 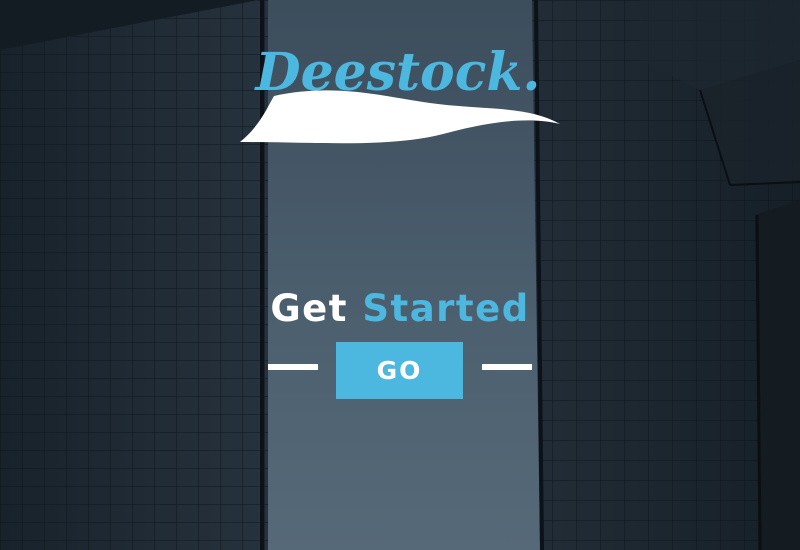 I want to click on go-button: GO, so click(x=399, y=370).